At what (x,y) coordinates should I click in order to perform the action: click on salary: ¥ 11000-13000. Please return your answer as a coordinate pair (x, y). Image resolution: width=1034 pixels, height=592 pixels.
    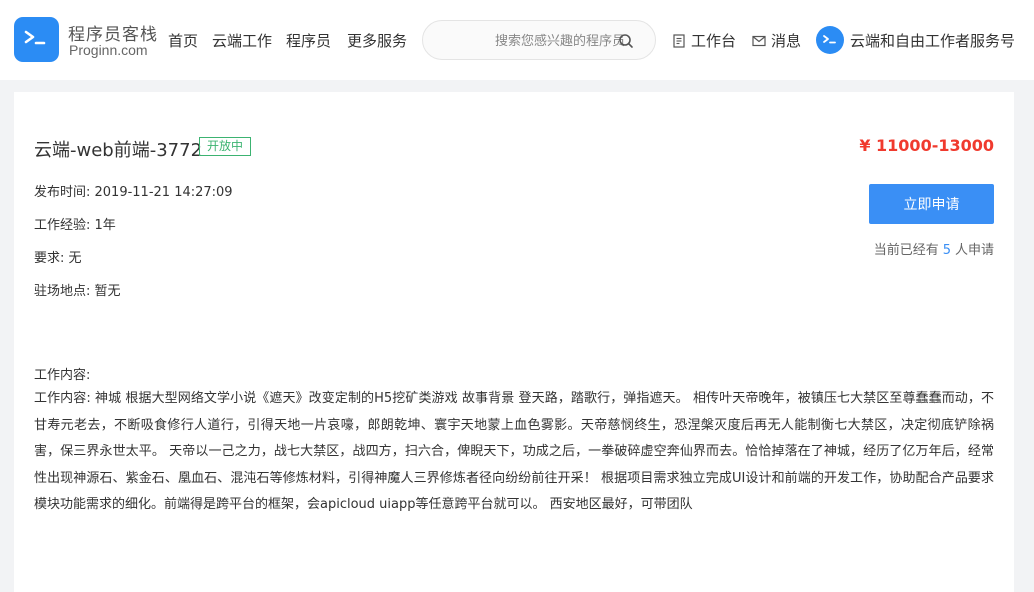
    Looking at the image, I should click on (926, 145).